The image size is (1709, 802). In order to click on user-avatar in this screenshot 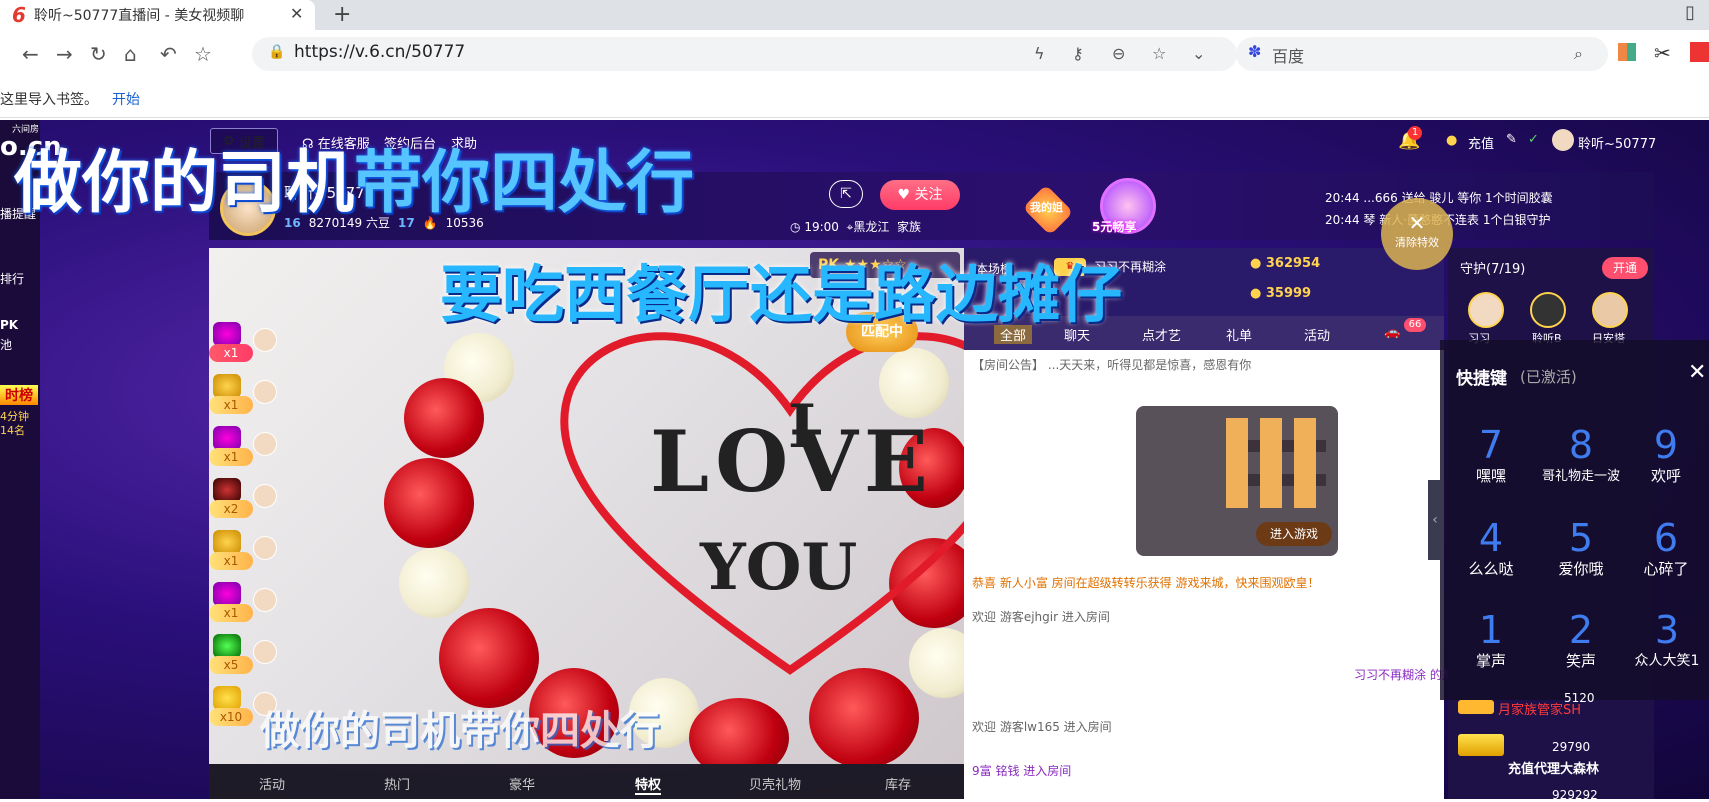, I will do `click(1563, 140)`.